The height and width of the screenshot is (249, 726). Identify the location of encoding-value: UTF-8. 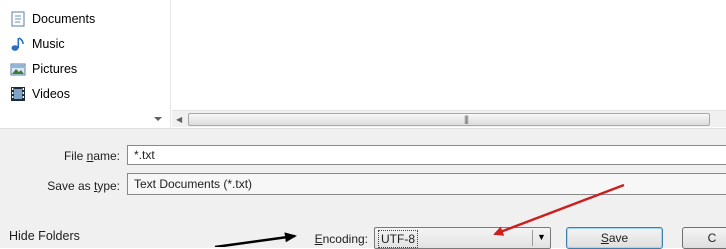
(398, 239).